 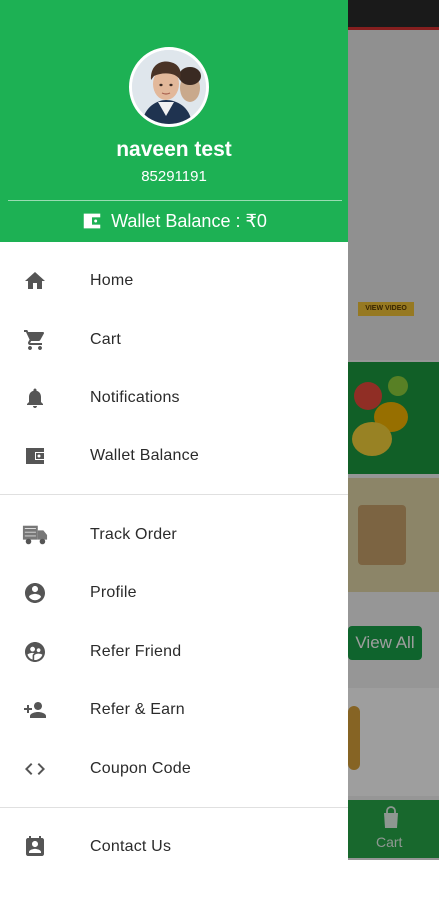 I want to click on menu-label: Cart, so click(x=106, y=339).